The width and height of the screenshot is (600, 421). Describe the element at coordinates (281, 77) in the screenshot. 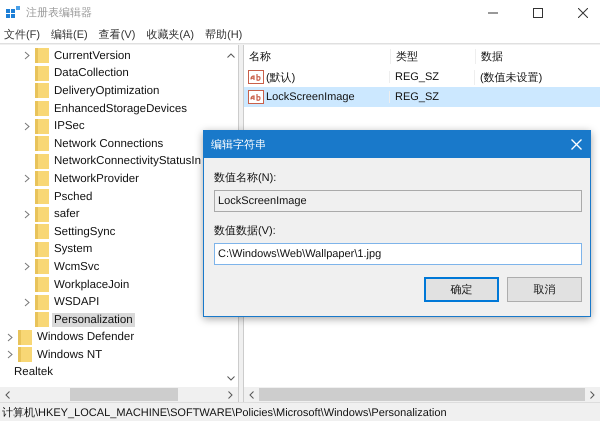

I see `value-name: (默认)` at that location.